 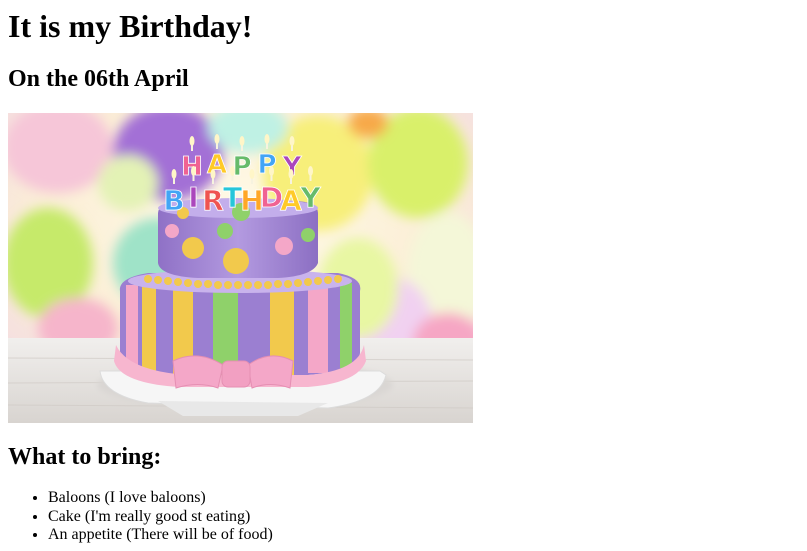 What do you see at coordinates (232, 197) in the screenshot?
I see `candle-letter-bottom: T` at bounding box center [232, 197].